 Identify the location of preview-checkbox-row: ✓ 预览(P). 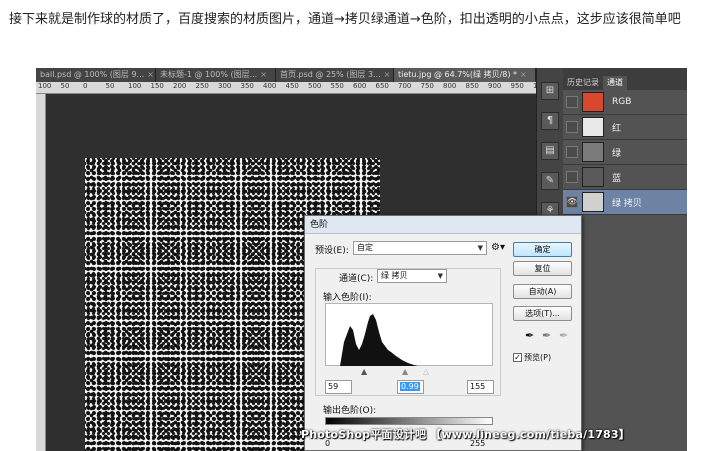
(532, 357).